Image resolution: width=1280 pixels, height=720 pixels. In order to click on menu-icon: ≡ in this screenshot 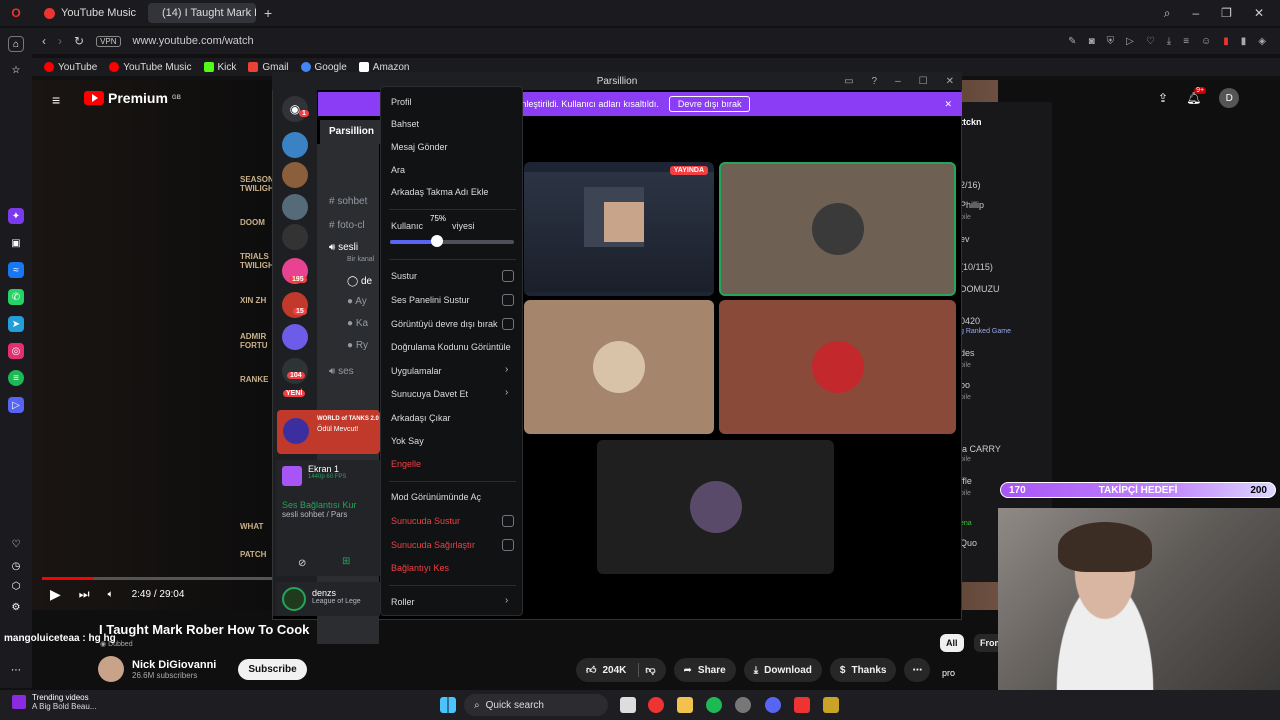, I will do `click(1186, 41)`.